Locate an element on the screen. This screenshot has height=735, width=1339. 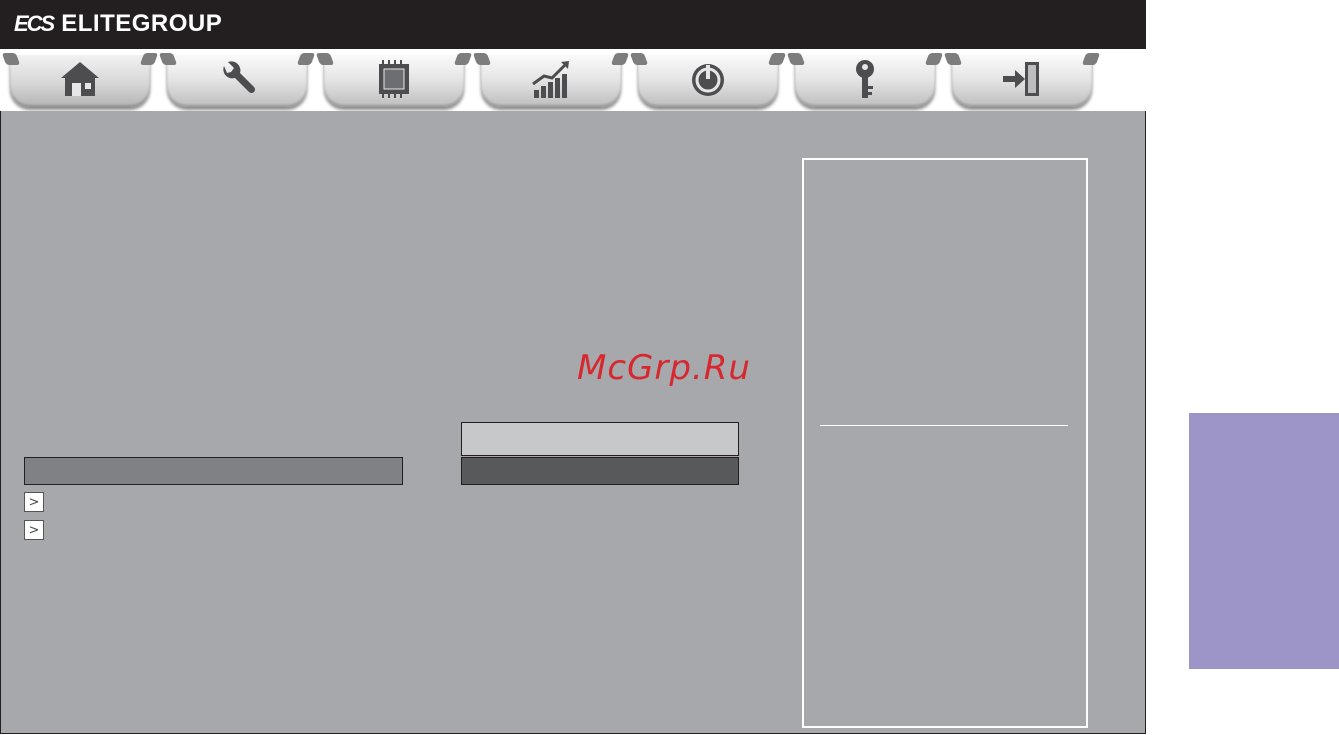
tab-main is located at coordinates (80, 81).